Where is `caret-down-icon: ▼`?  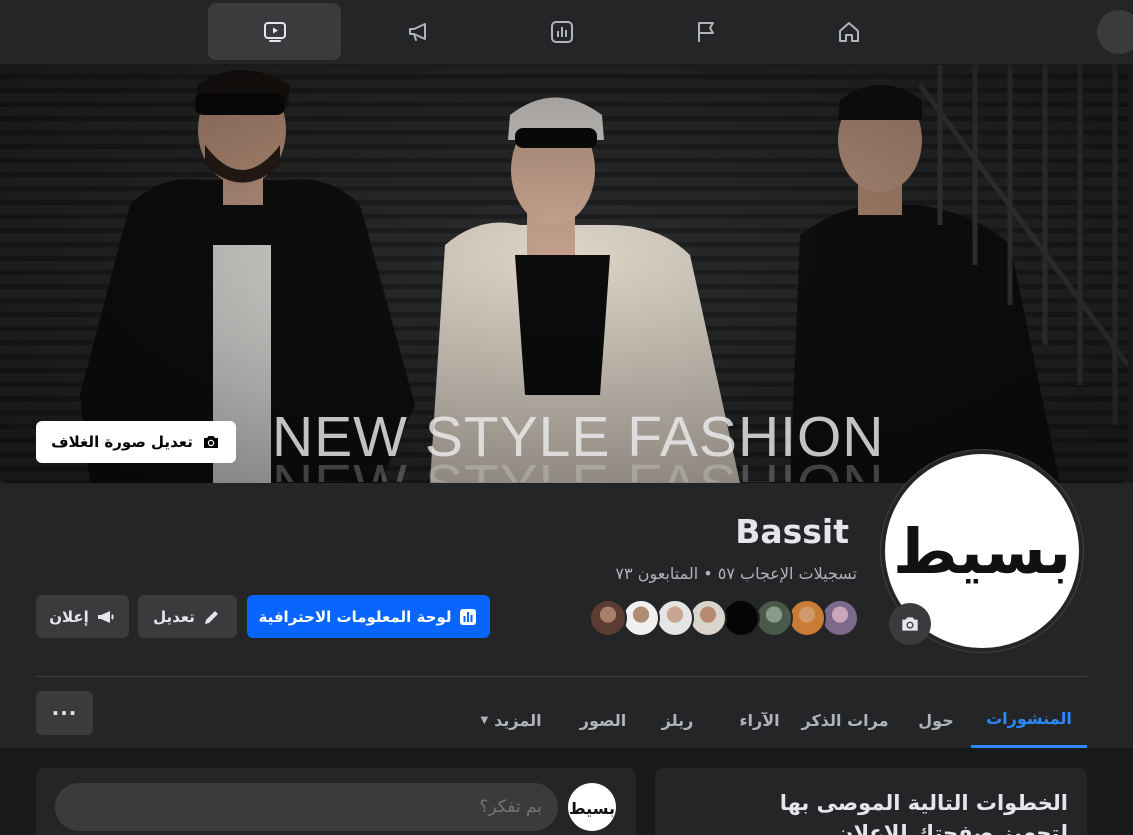 caret-down-icon: ▼ is located at coordinates (484, 720).